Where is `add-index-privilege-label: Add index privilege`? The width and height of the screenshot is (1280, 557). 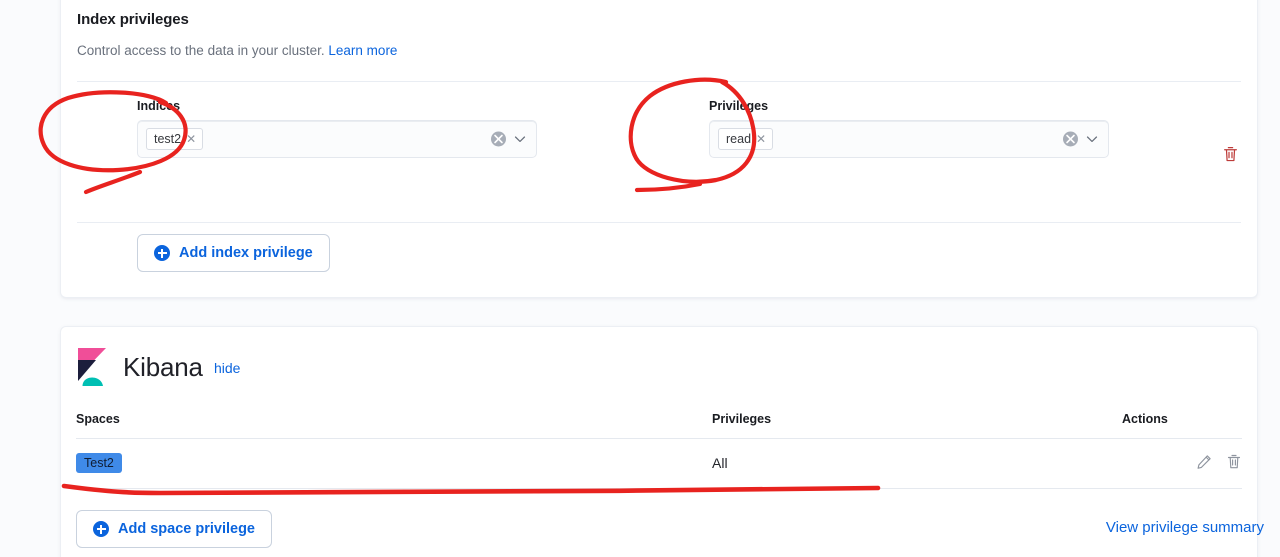
add-index-privilege-label: Add index privilege is located at coordinates (246, 253).